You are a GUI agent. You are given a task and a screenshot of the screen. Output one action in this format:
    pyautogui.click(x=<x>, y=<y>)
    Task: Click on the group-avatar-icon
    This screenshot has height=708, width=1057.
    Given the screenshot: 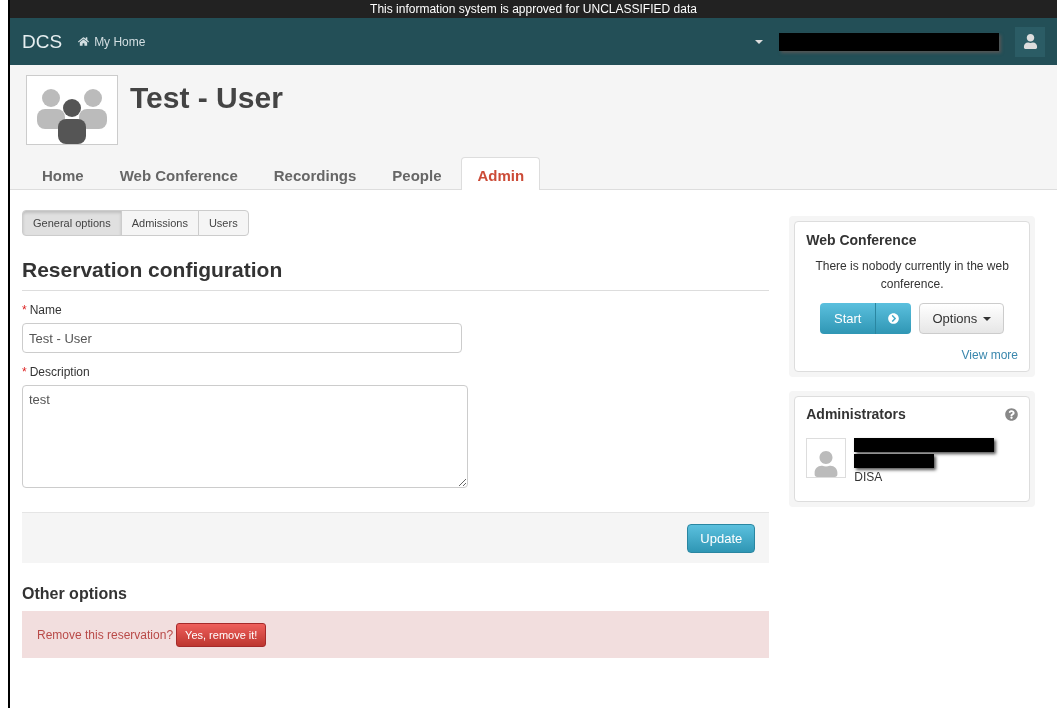 What is the action you would take?
    pyautogui.click(x=72, y=110)
    